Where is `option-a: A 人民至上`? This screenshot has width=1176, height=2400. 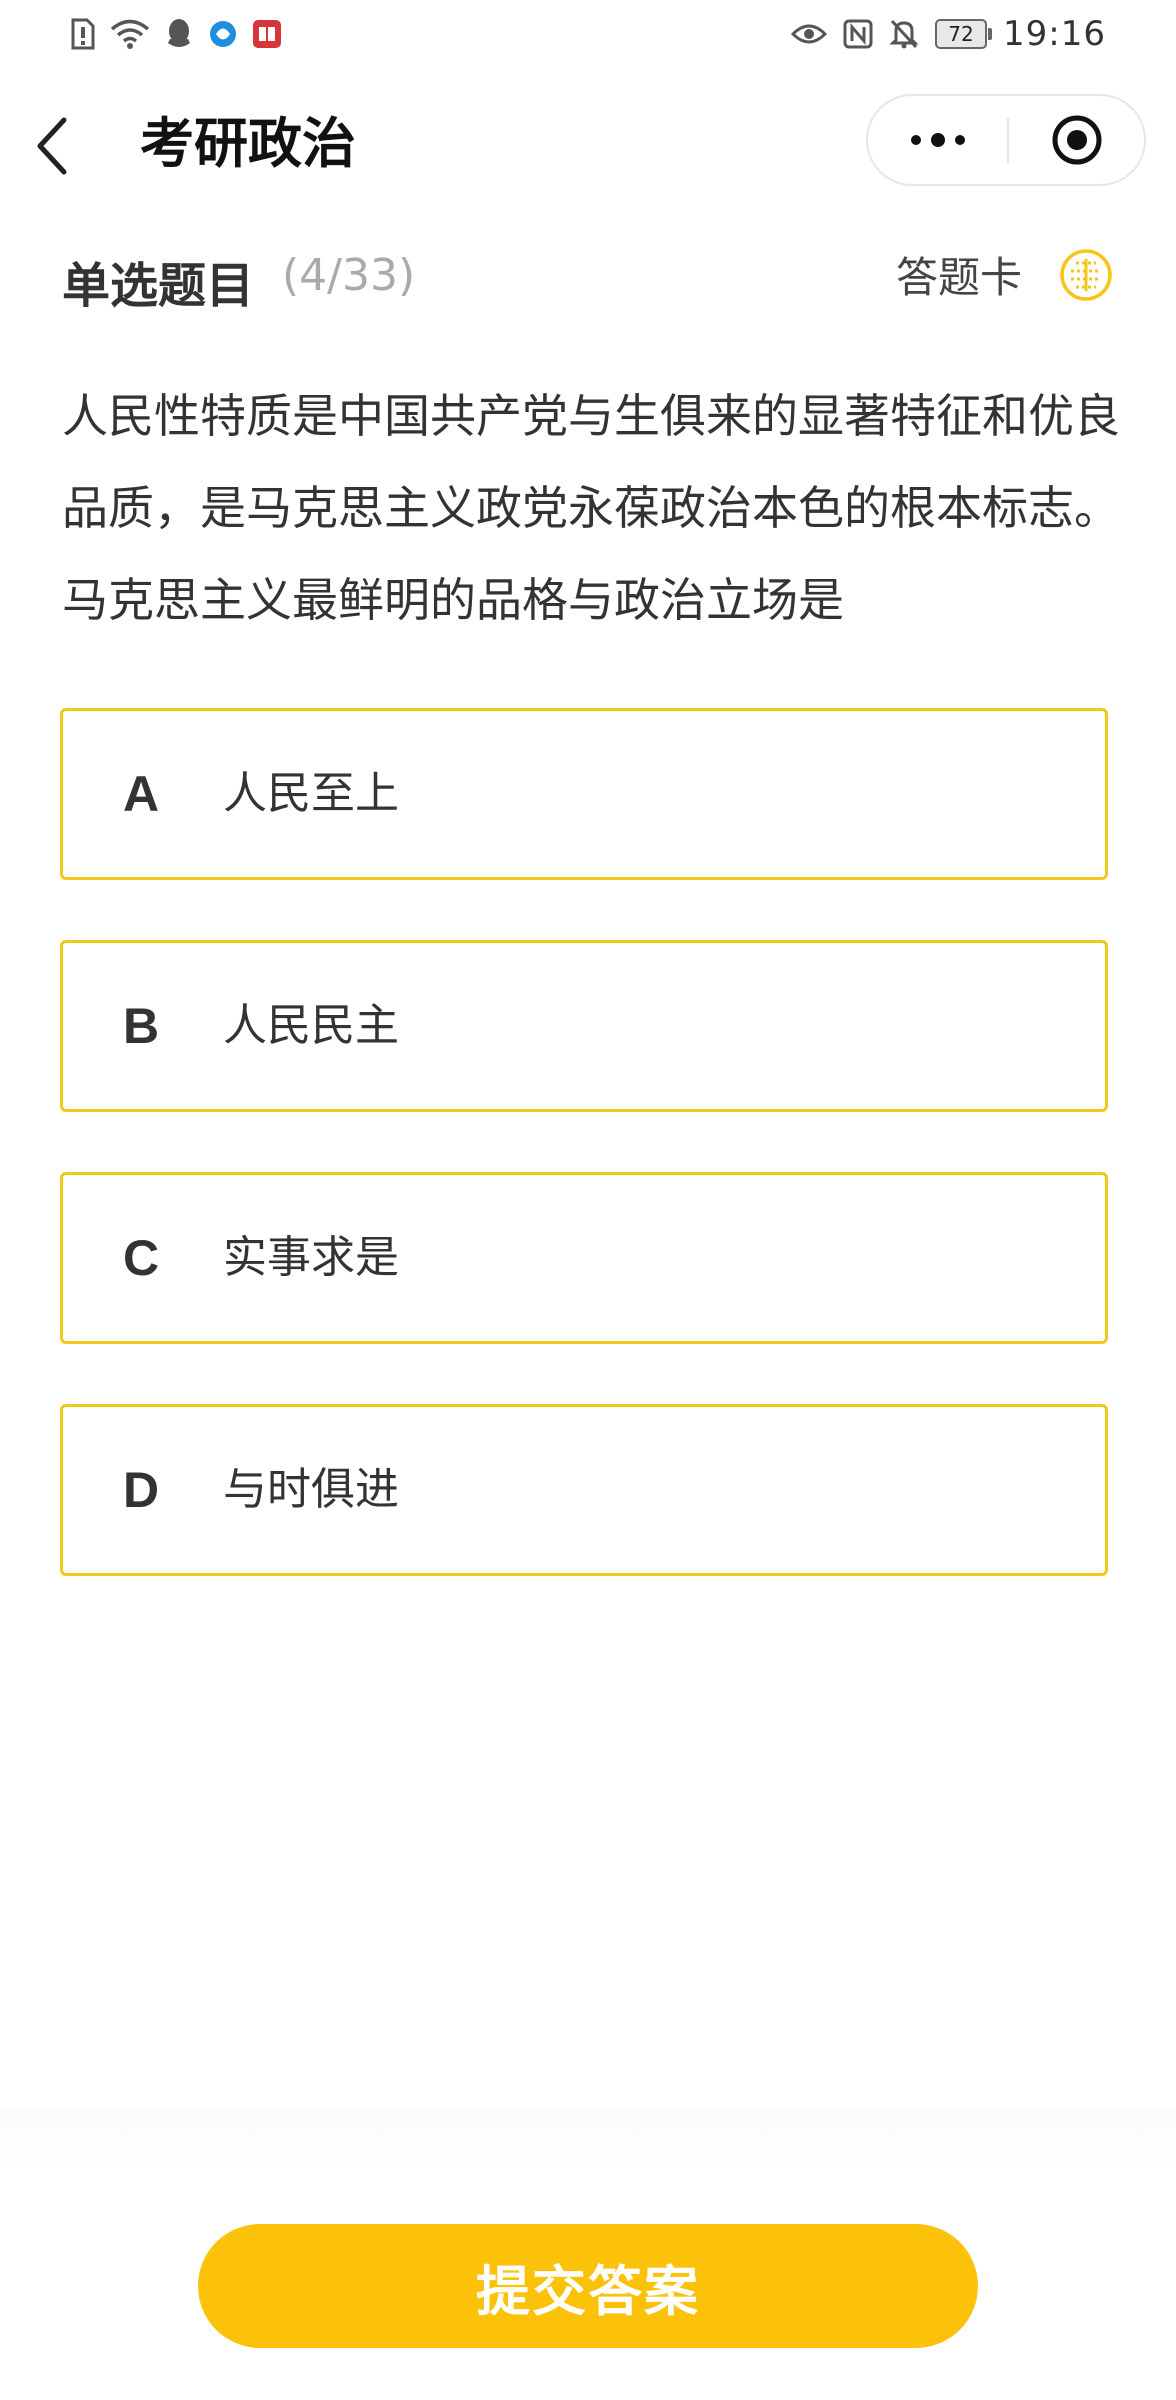
option-a: A 人民至上 is located at coordinates (584, 794).